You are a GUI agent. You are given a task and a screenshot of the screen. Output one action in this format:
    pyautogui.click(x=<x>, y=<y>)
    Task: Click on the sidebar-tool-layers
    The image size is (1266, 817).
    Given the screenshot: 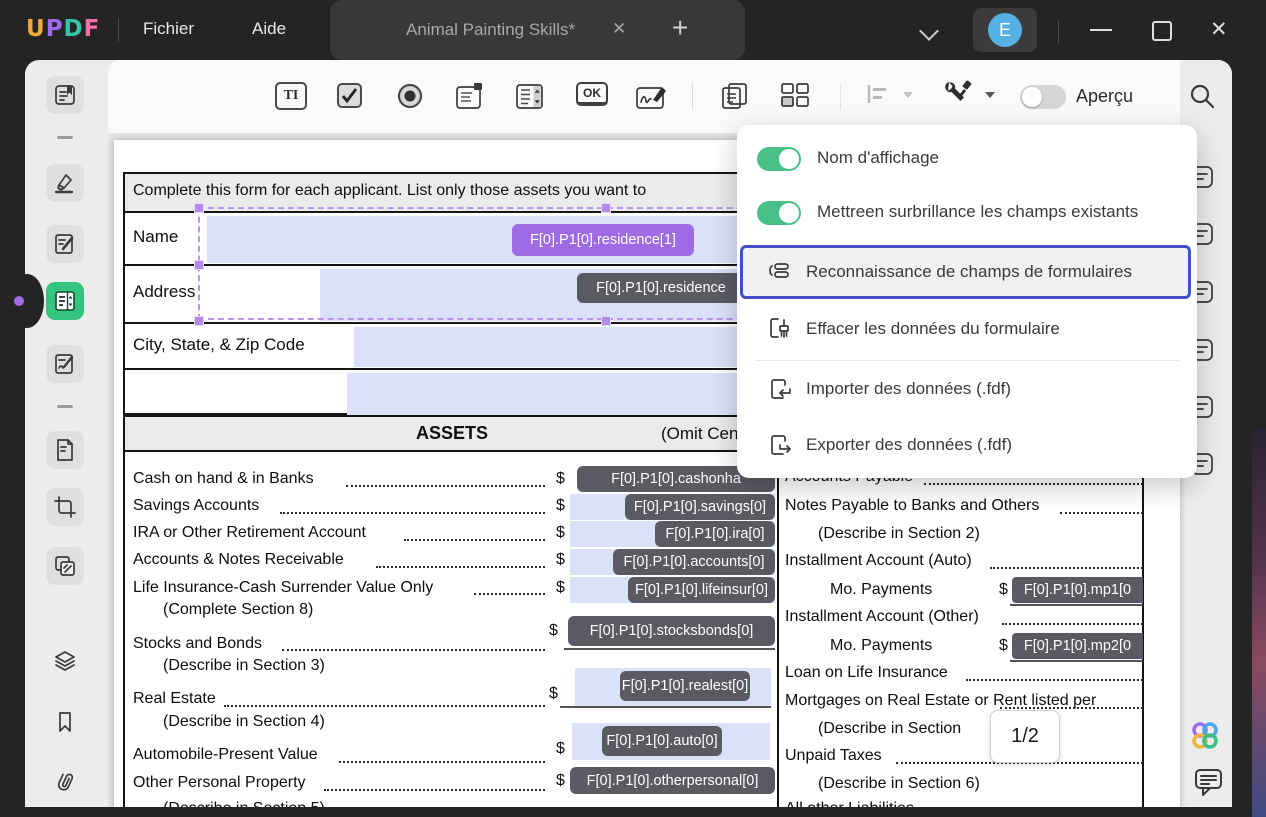 What is the action you would take?
    pyautogui.click(x=65, y=661)
    